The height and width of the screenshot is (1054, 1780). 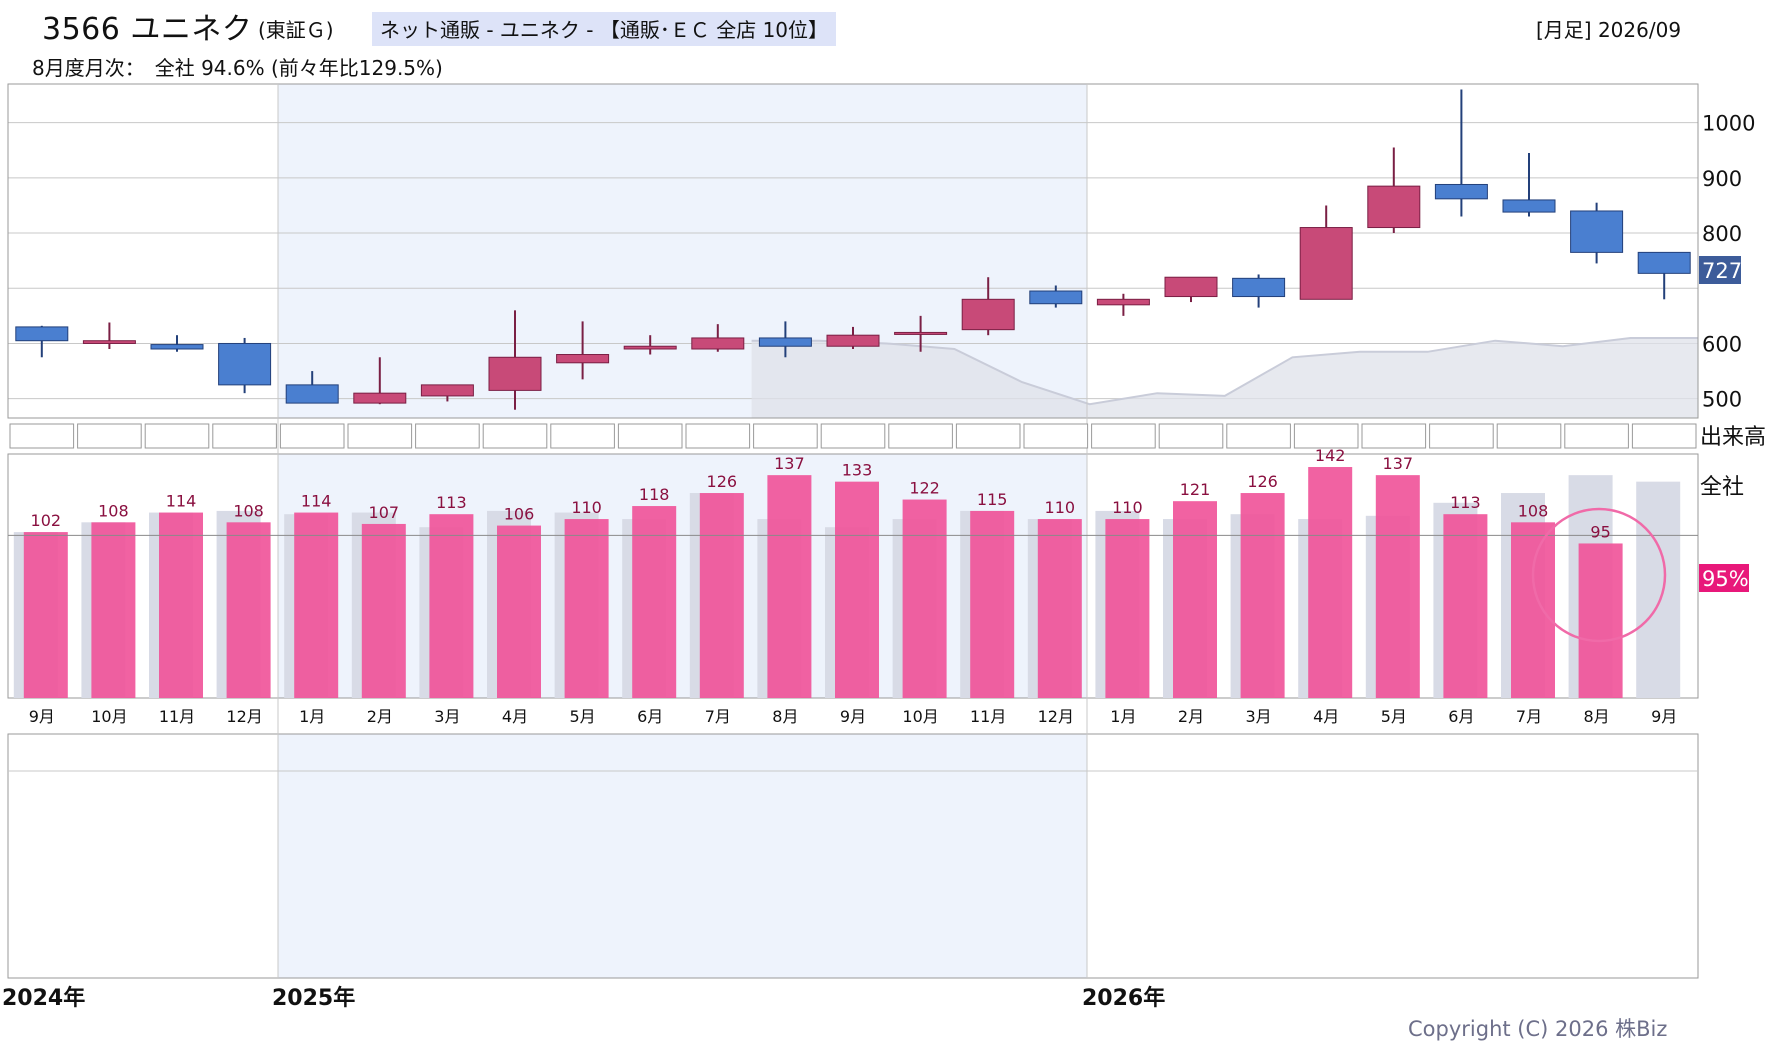 I want to click on month-label: 3月, so click(x=447, y=716).